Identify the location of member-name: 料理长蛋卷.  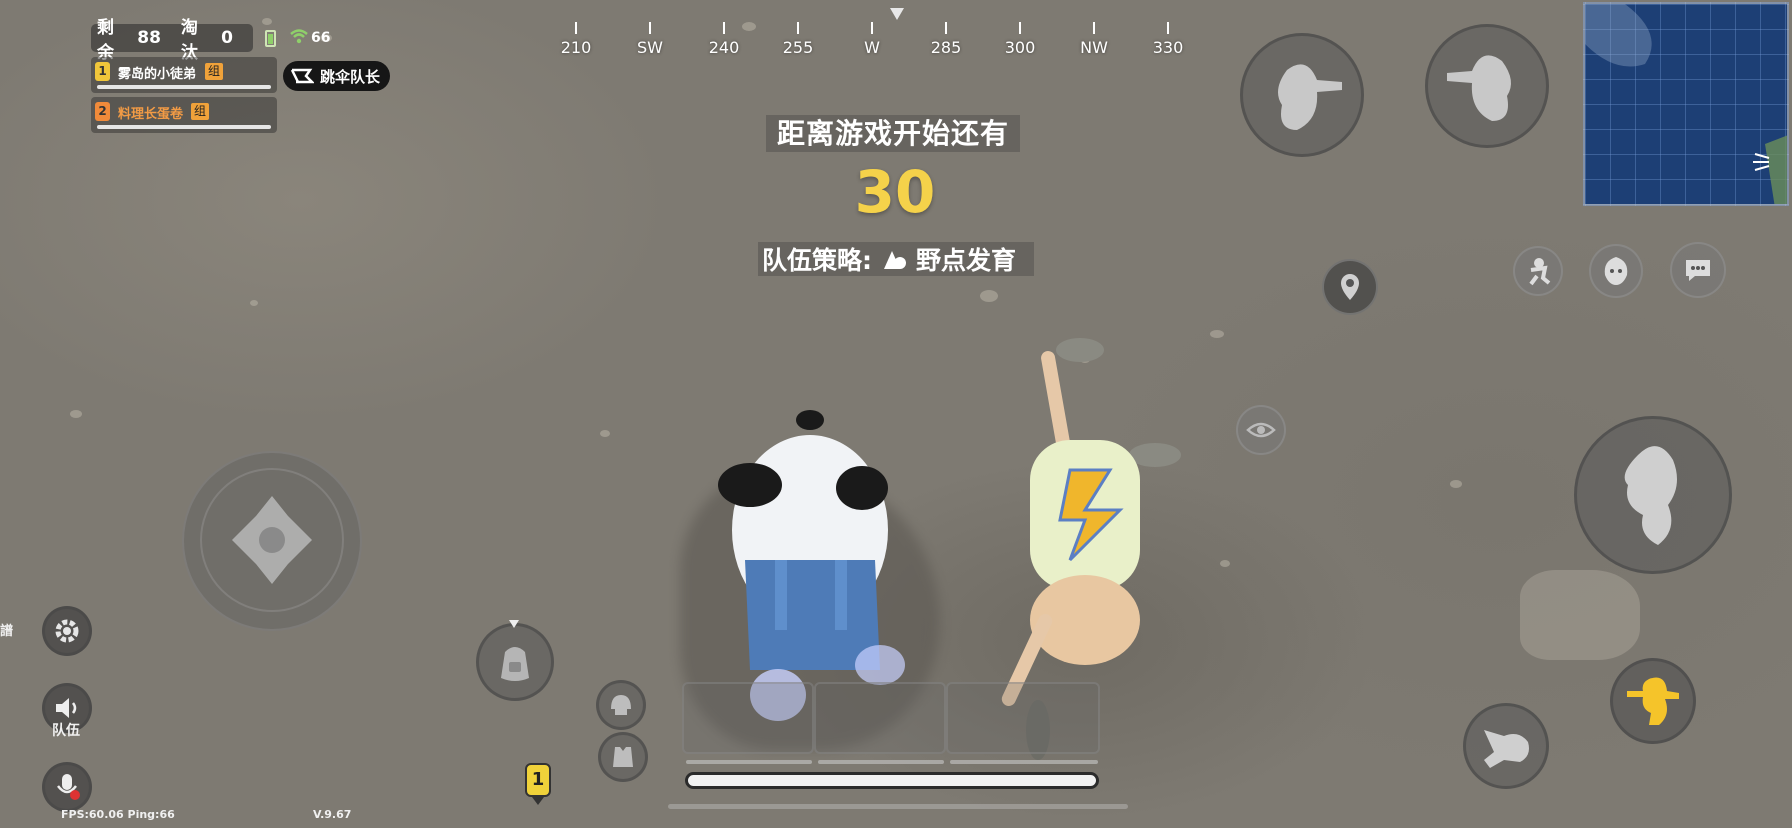
(151, 114).